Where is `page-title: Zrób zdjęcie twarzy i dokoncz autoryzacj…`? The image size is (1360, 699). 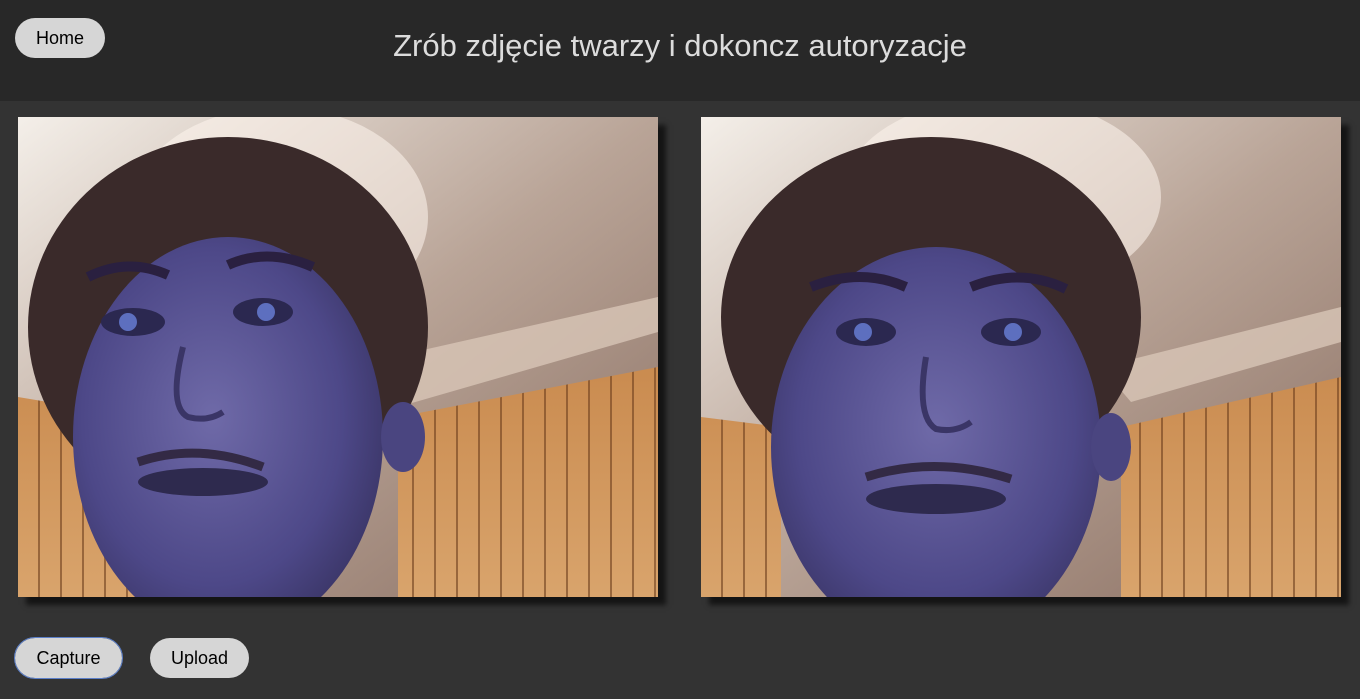 page-title: Zrób zdjęcie twarzy i dokoncz autoryzacj… is located at coordinates (680, 45).